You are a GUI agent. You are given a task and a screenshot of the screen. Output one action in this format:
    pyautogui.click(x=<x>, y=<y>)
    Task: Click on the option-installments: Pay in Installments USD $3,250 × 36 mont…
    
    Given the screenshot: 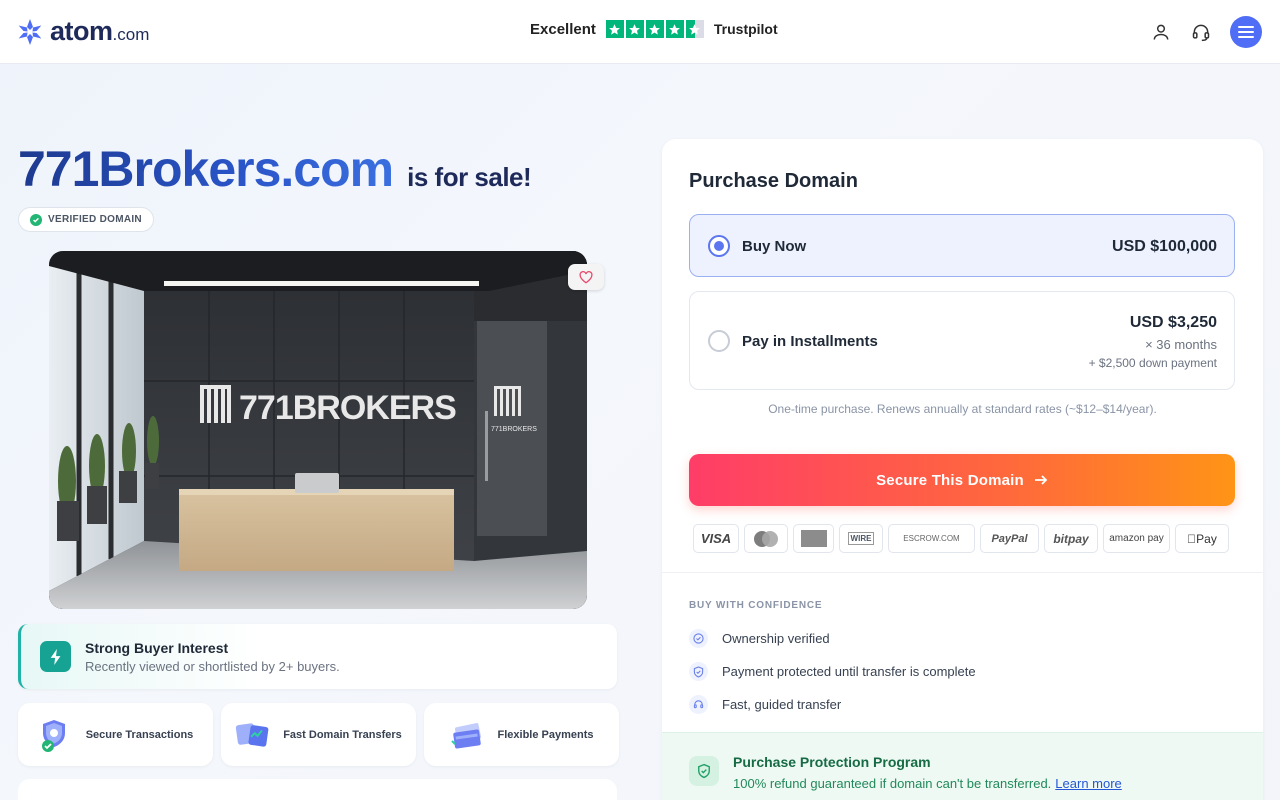 What is the action you would take?
    pyautogui.click(x=962, y=340)
    